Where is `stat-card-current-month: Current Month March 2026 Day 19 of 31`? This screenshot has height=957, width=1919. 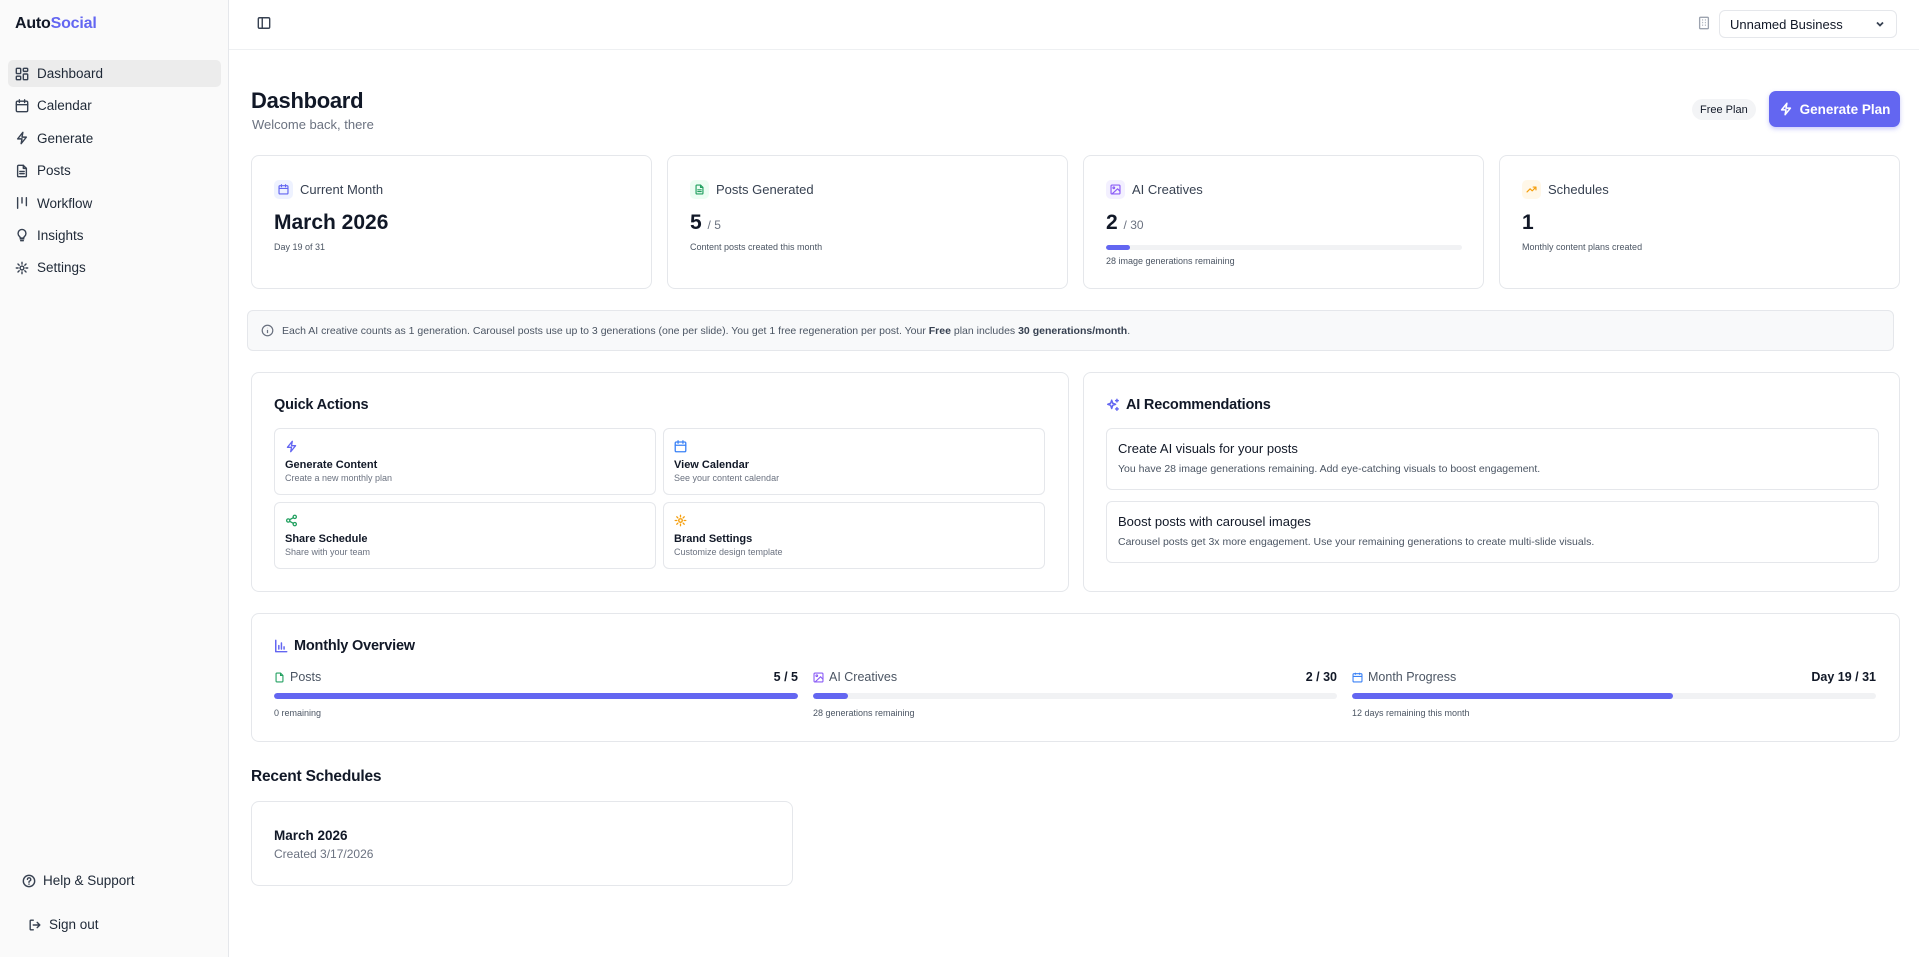
stat-card-current-month: Current Month March 2026 Day 19 of 31 is located at coordinates (451, 222).